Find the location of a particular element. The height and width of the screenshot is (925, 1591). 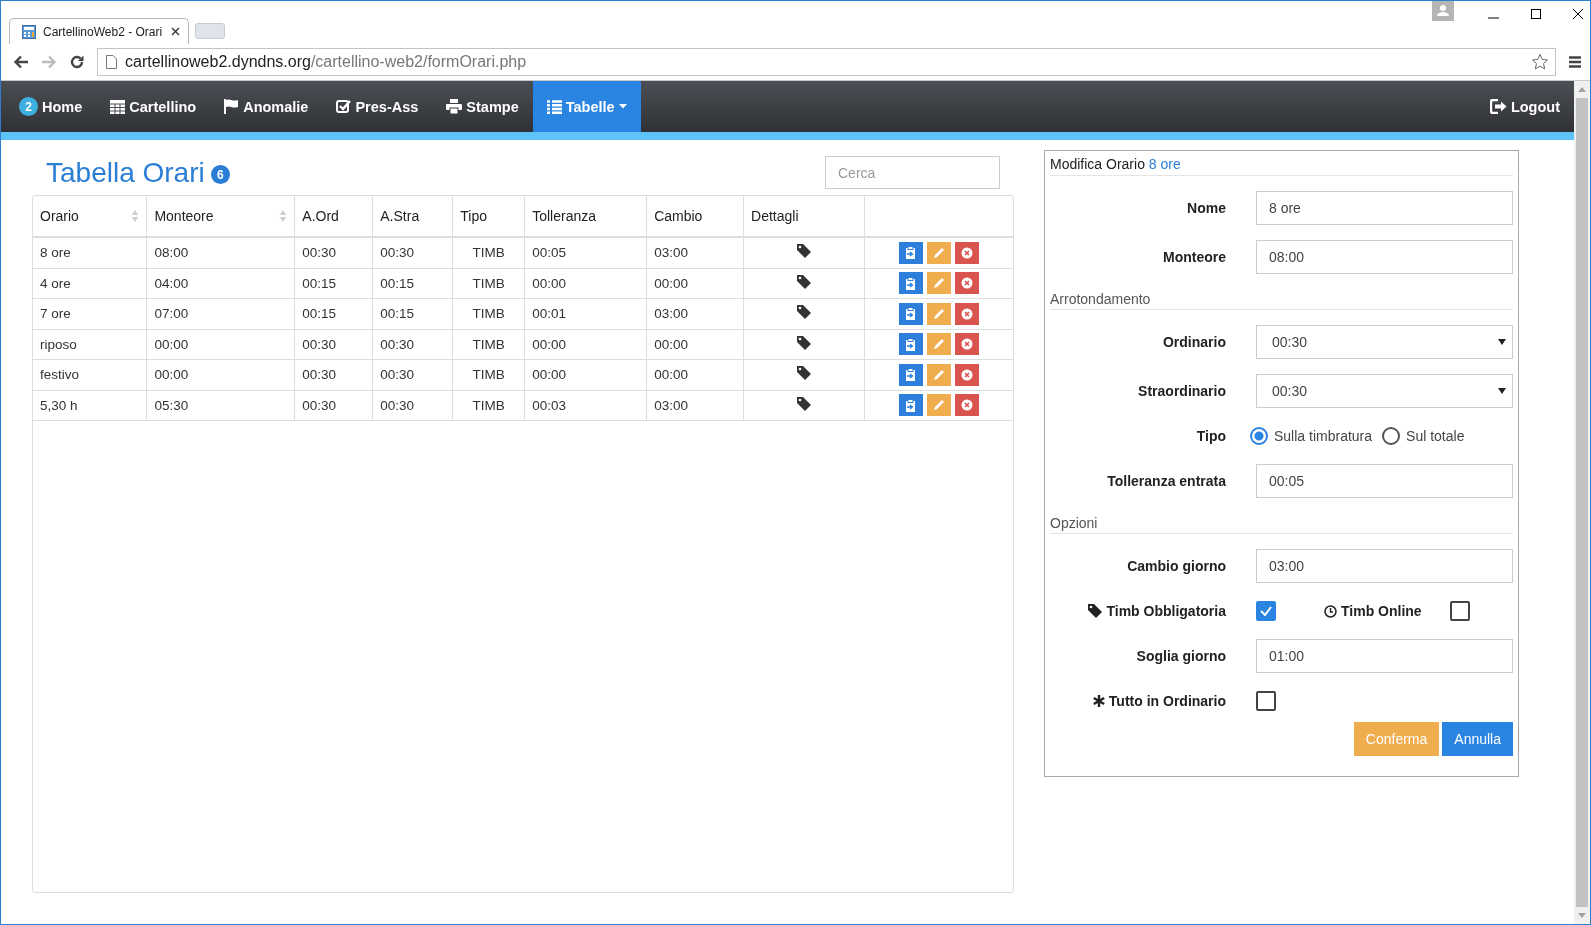

flag-icon is located at coordinates (232, 106).